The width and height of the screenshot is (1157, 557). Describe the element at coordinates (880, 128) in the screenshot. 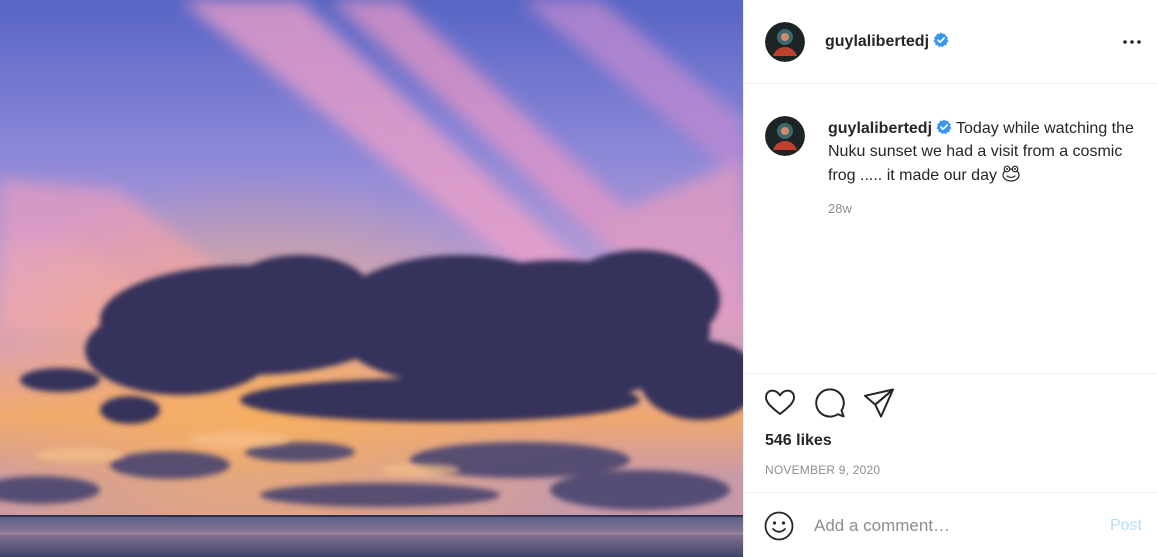

I see `caption-username: guylalibertedj` at that location.